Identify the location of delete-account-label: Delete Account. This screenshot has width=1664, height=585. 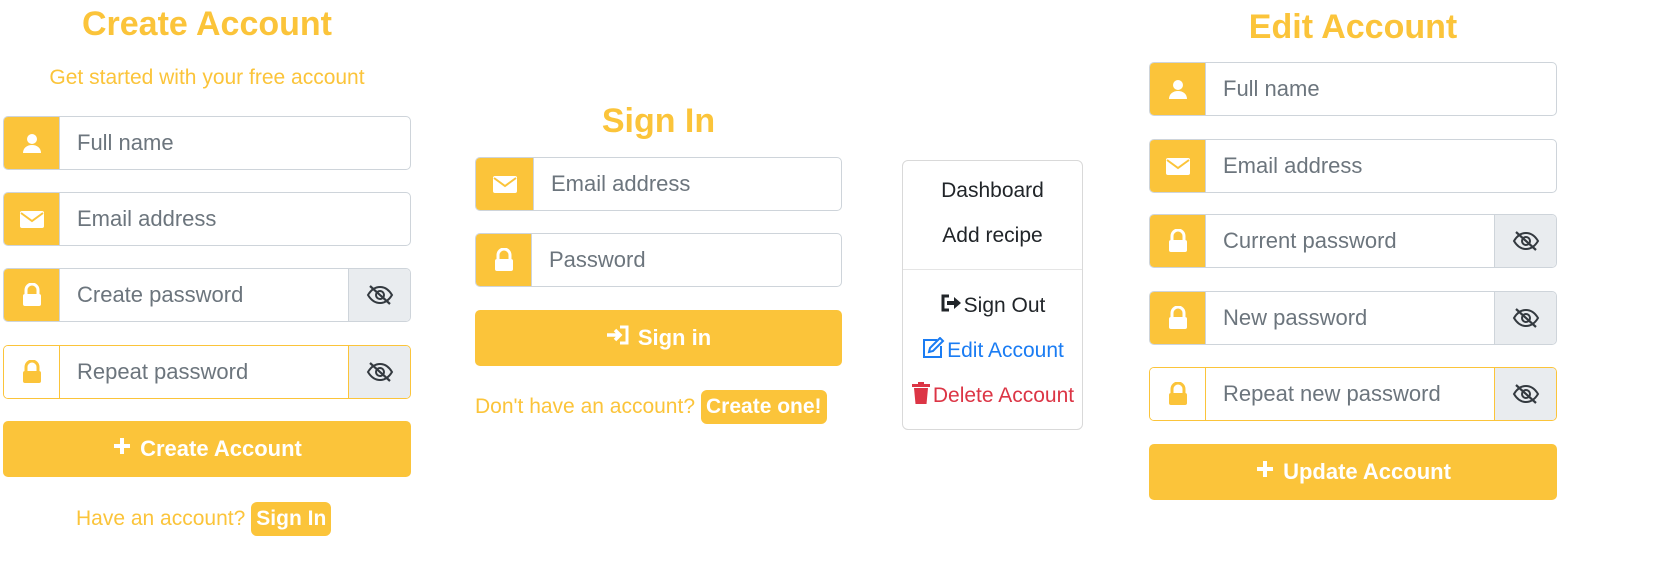
(1003, 395).